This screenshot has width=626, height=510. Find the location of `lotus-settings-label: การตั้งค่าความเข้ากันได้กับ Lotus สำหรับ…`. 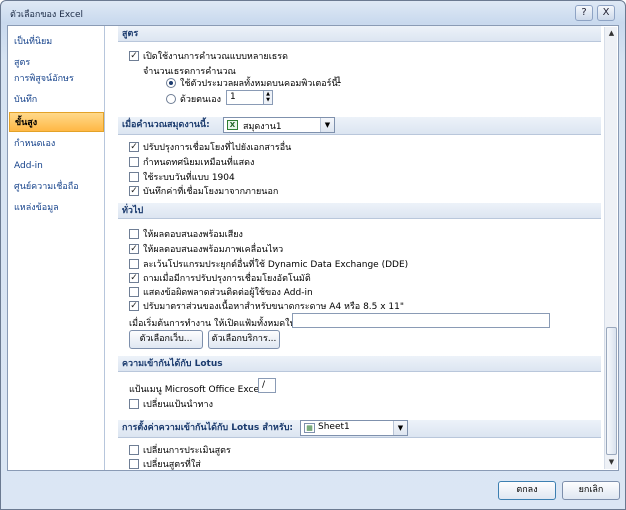

lotus-settings-label: การตั้งค่าความเข้ากันได้กับ Lotus สำหรับ… is located at coordinates (208, 428).